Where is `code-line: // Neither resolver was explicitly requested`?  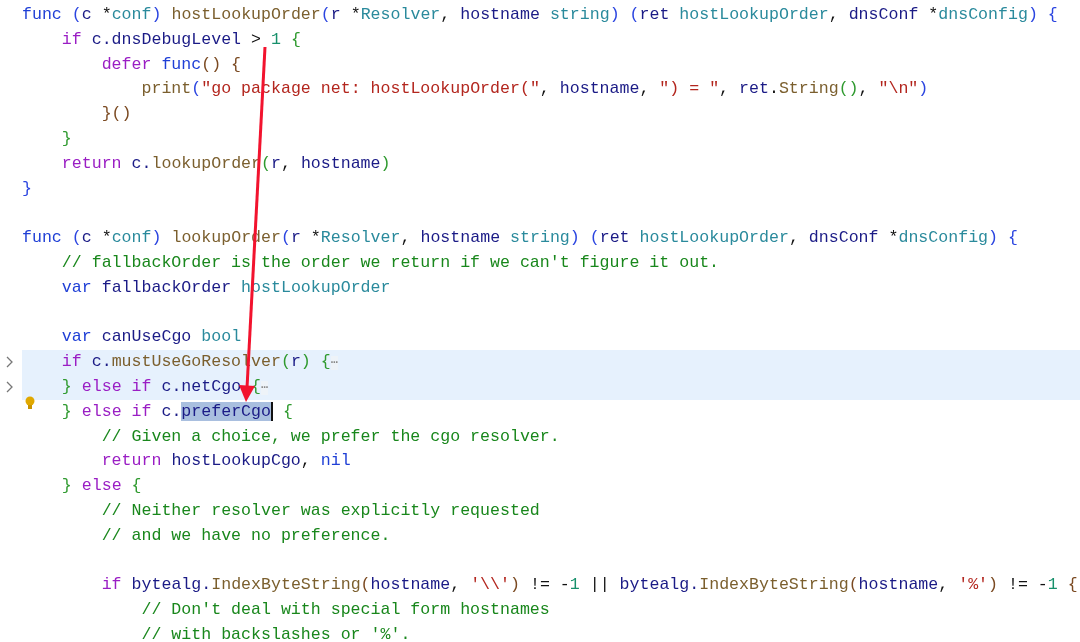
code-line: // Neither resolver was explicitly requested is located at coordinates (320, 510).